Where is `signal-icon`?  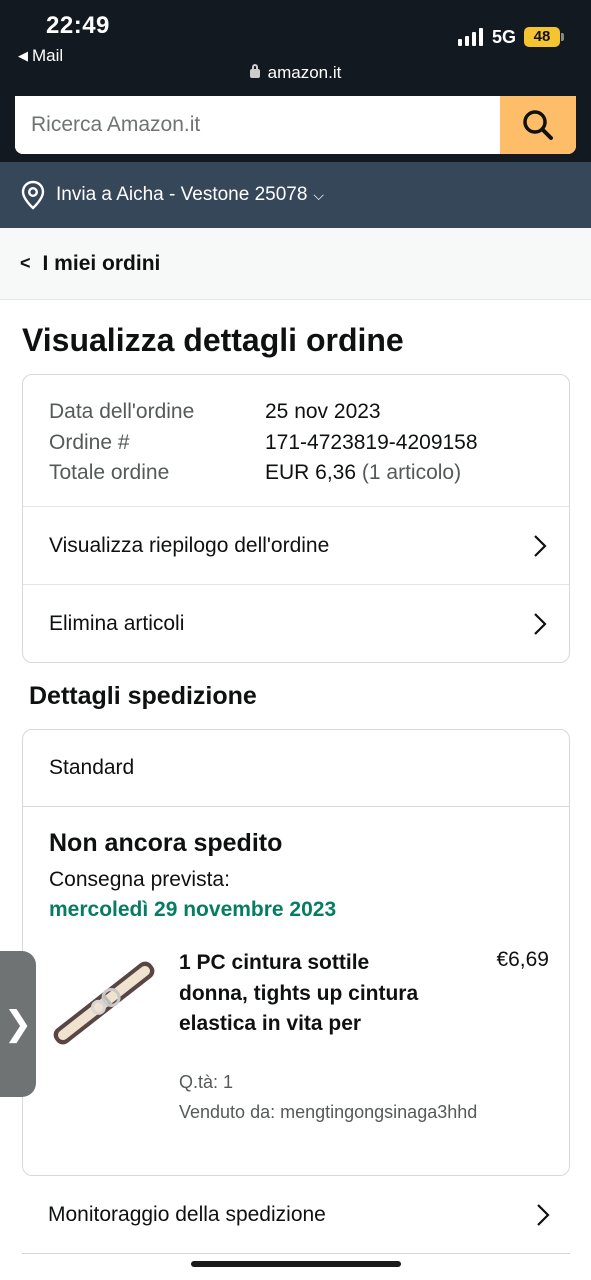
signal-icon is located at coordinates (470, 37).